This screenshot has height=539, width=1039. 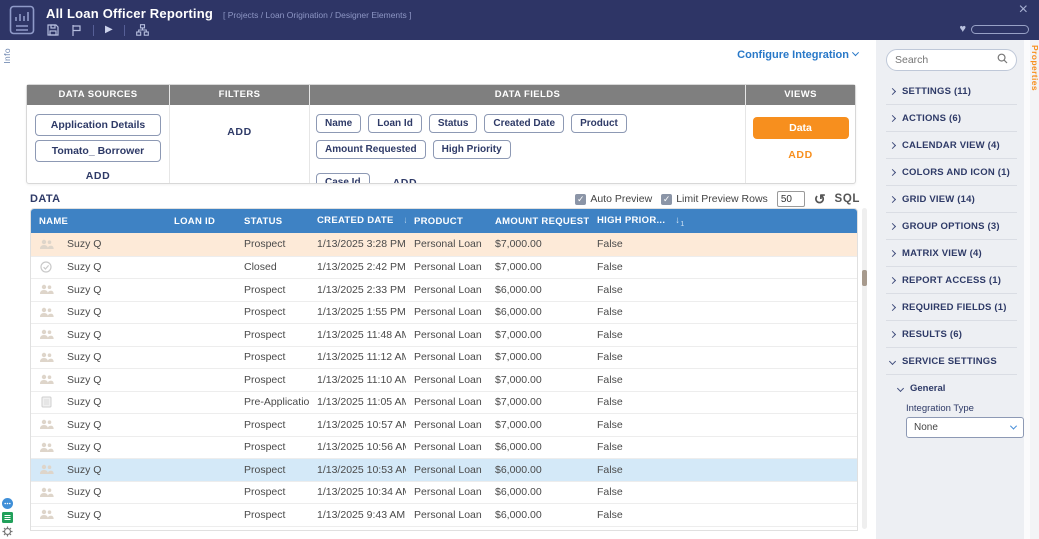 What do you see at coordinates (518, 492) in the screenshot?
I see `amount-cell: $6,000.00` at bounding box center [518, 492].